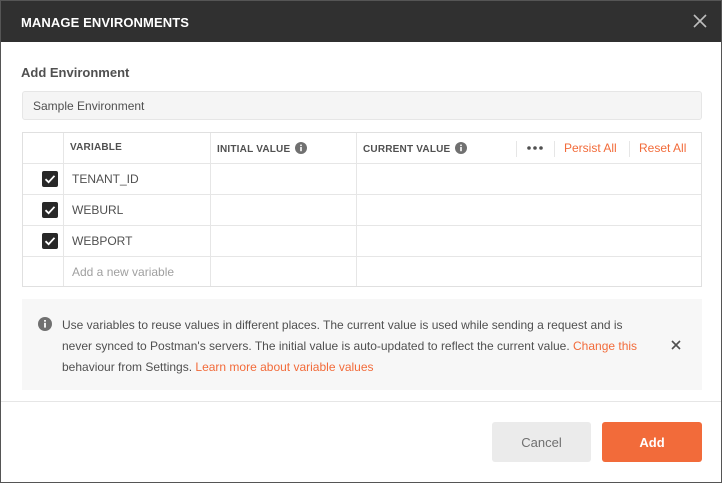  I want to click on section-label: Add Environment, so click(75, 72).